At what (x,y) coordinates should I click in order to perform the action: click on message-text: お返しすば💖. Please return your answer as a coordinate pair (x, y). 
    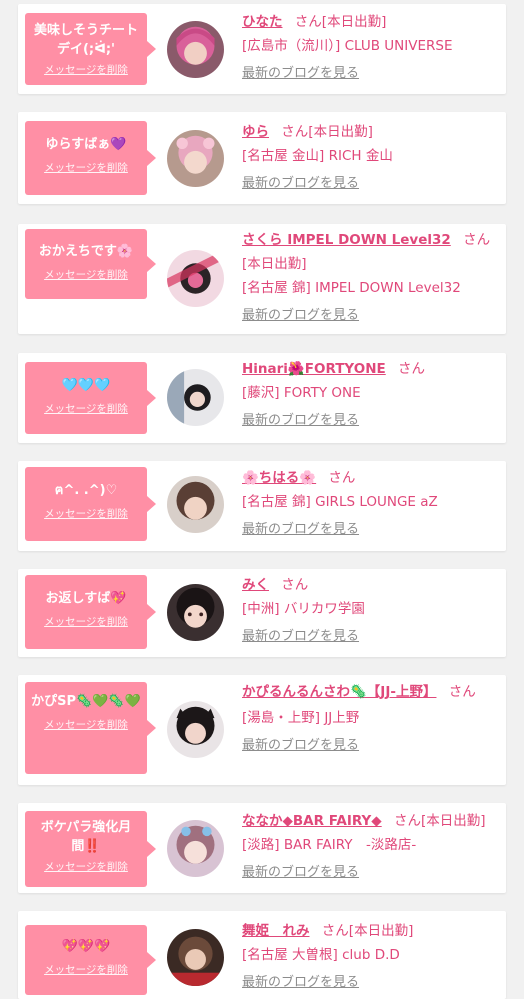
    Looking at the image, I should click on (86, 598).